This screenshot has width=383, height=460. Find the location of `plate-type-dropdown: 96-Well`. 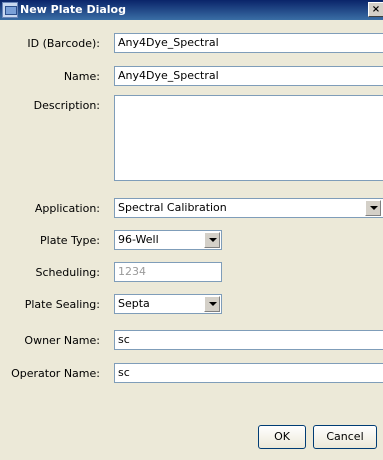

plate-type-dropdown: 96-Well is located at coordinates (168, 240).